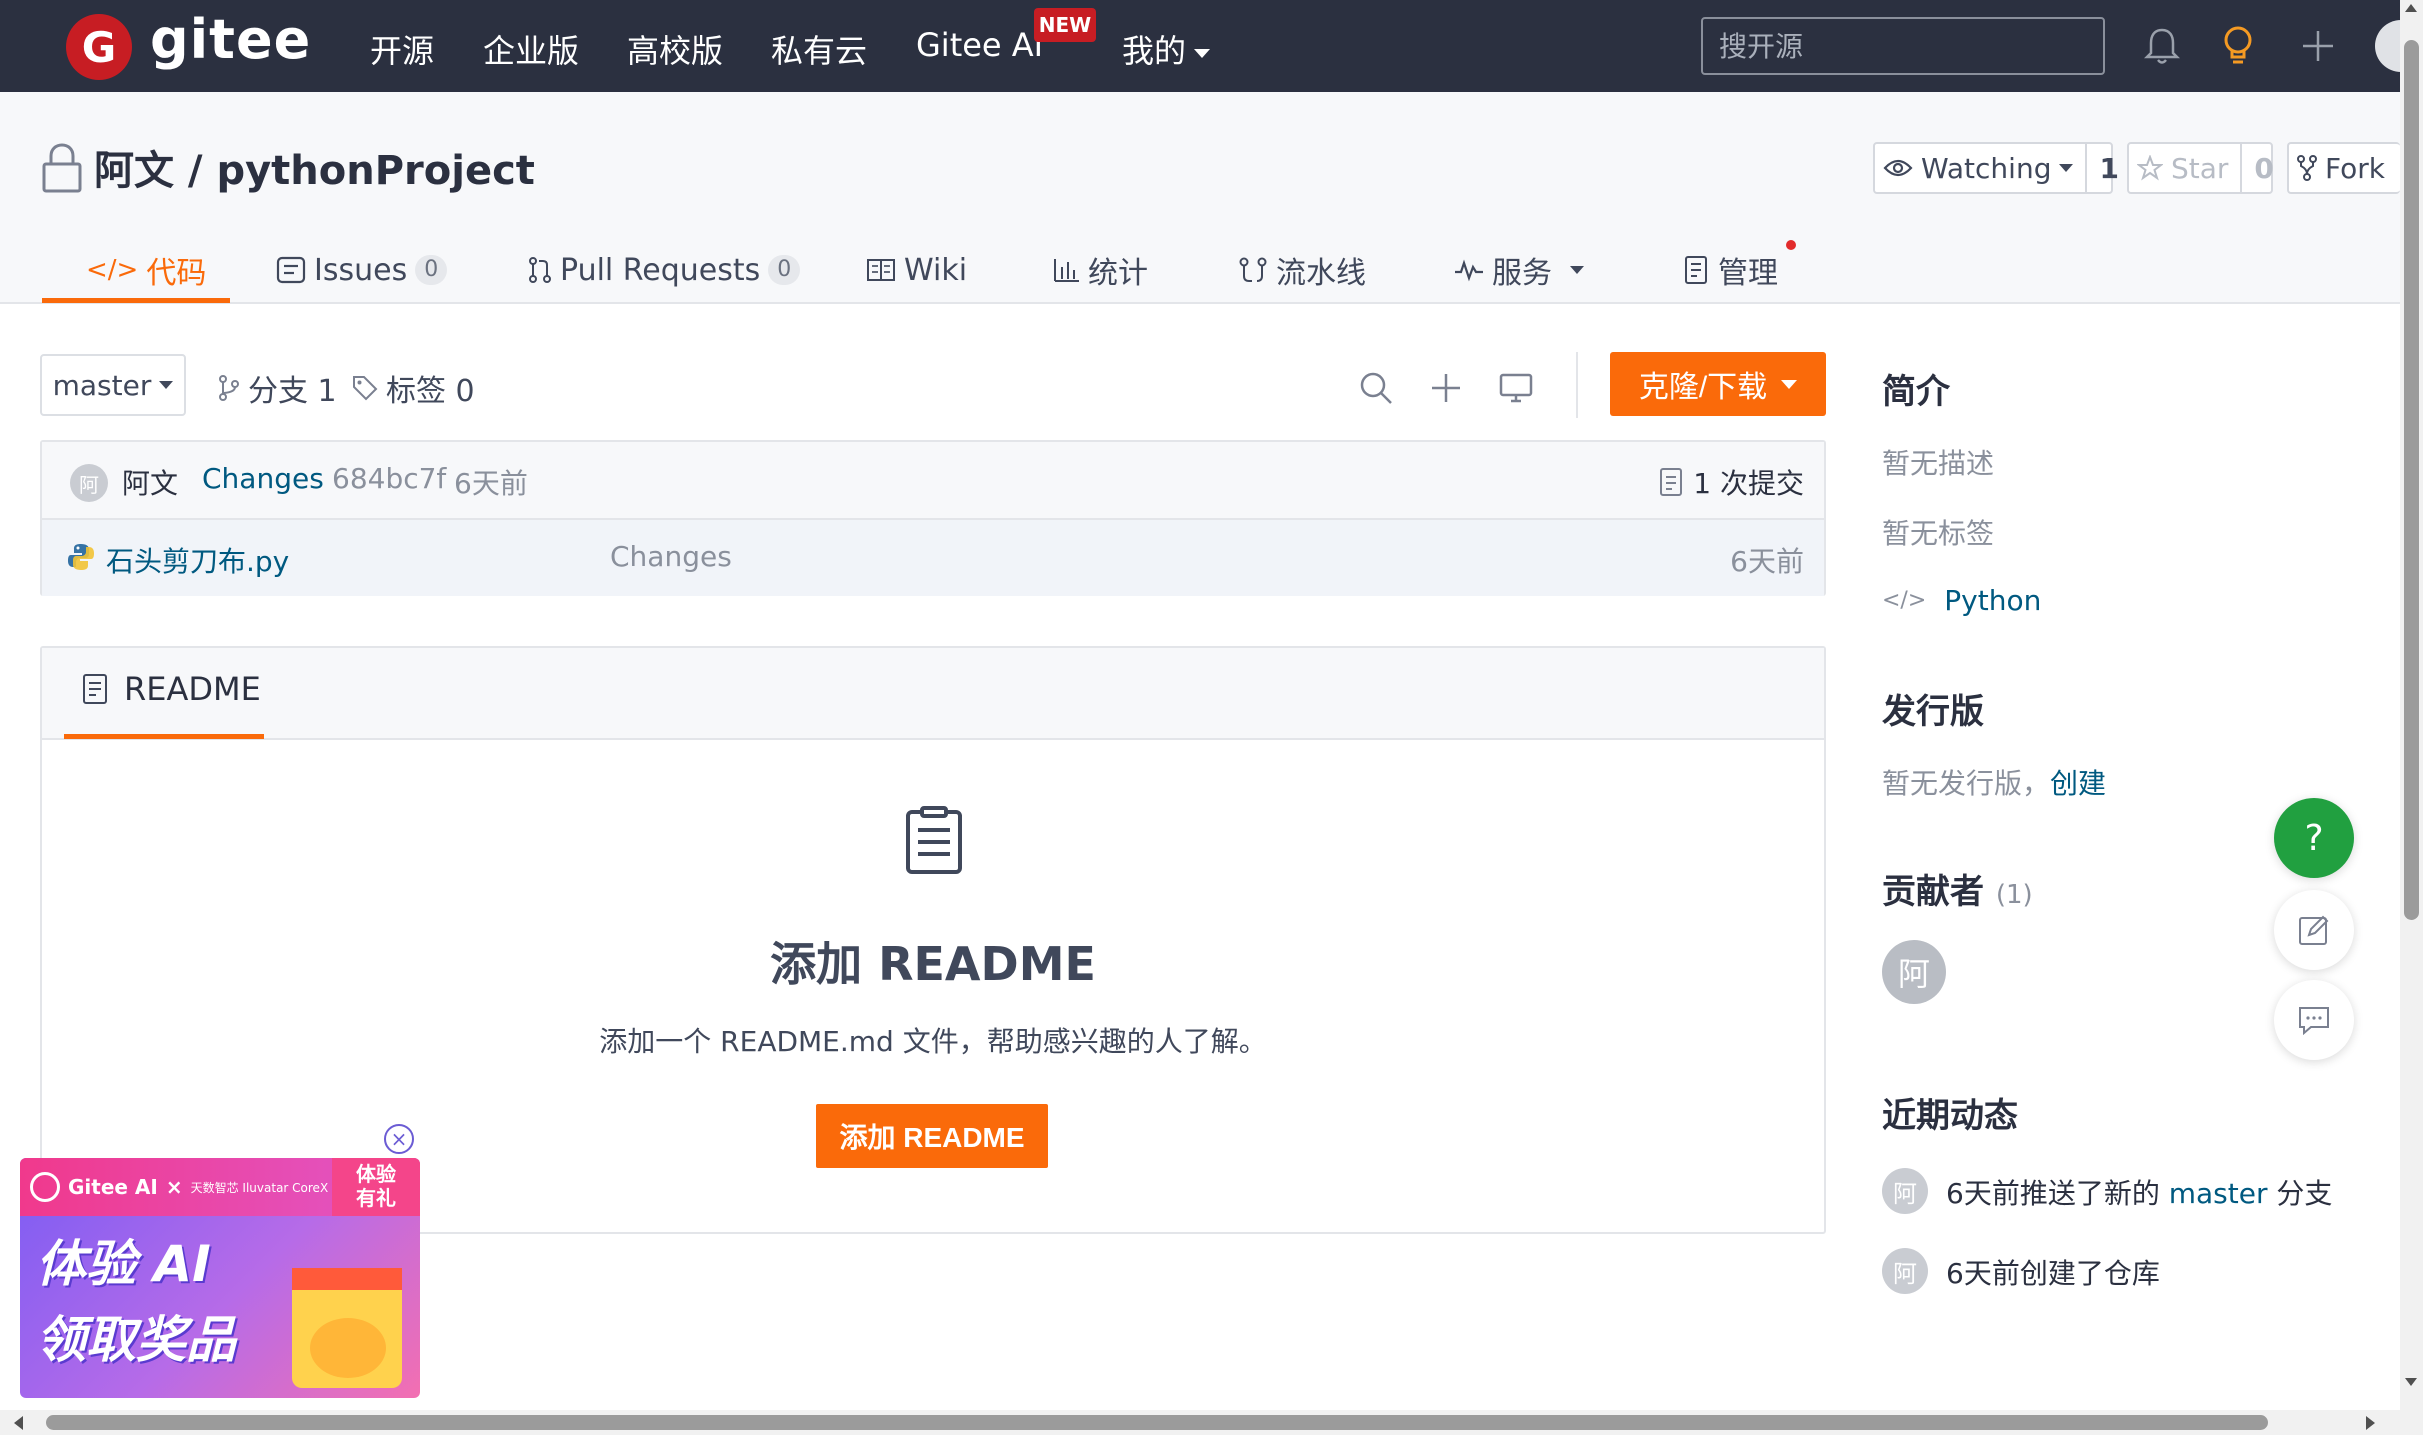 The height and width of the screenshot is (1435, 2423). What do you see at coordinates (113, 385) in the screenshot?
I see `branch-select: master` at bounding box center [113, 385].